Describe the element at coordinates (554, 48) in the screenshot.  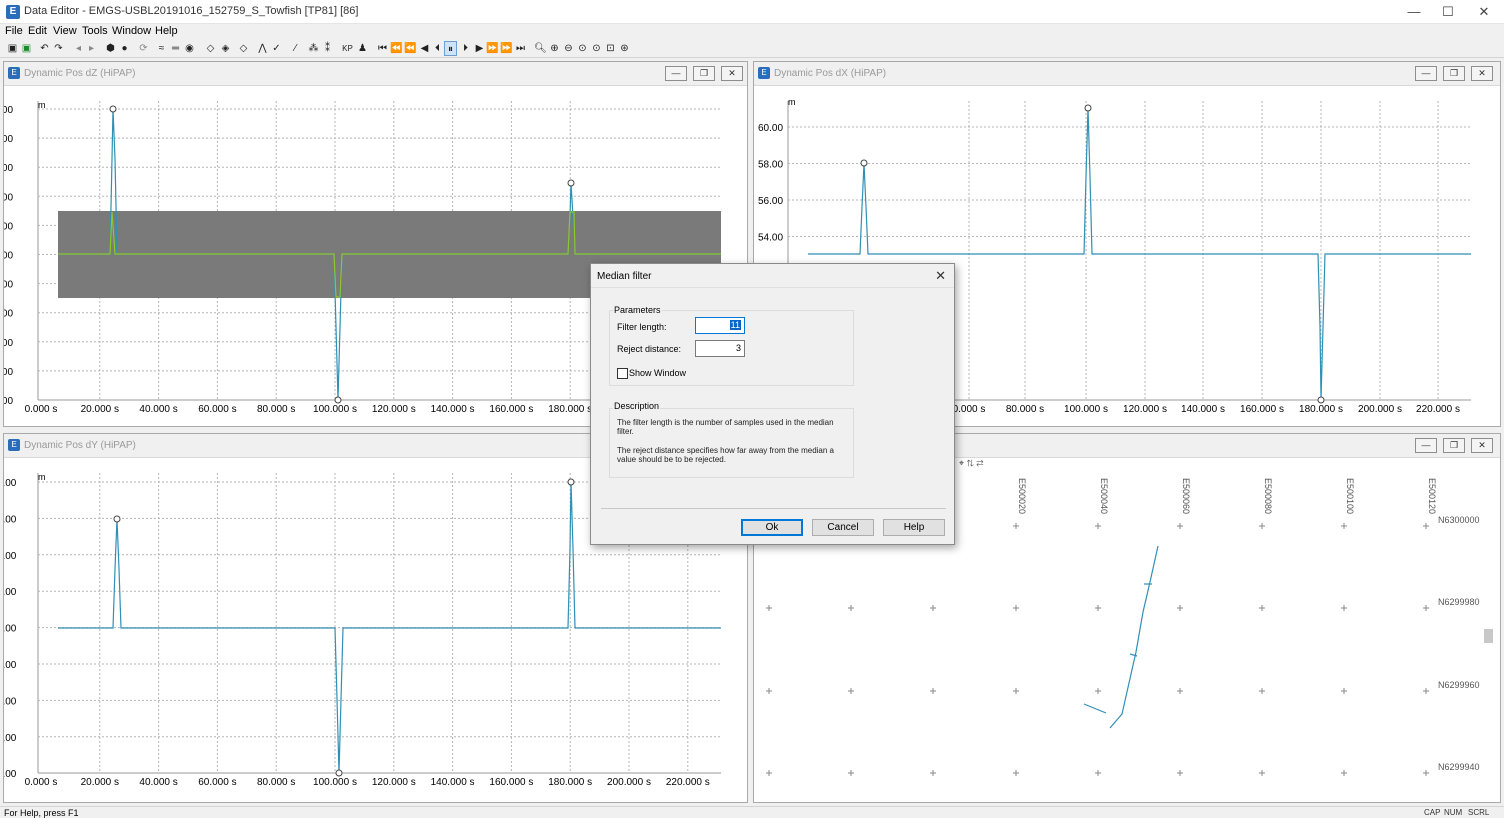
I see `zoom-in-icon: ⊕` at that location.